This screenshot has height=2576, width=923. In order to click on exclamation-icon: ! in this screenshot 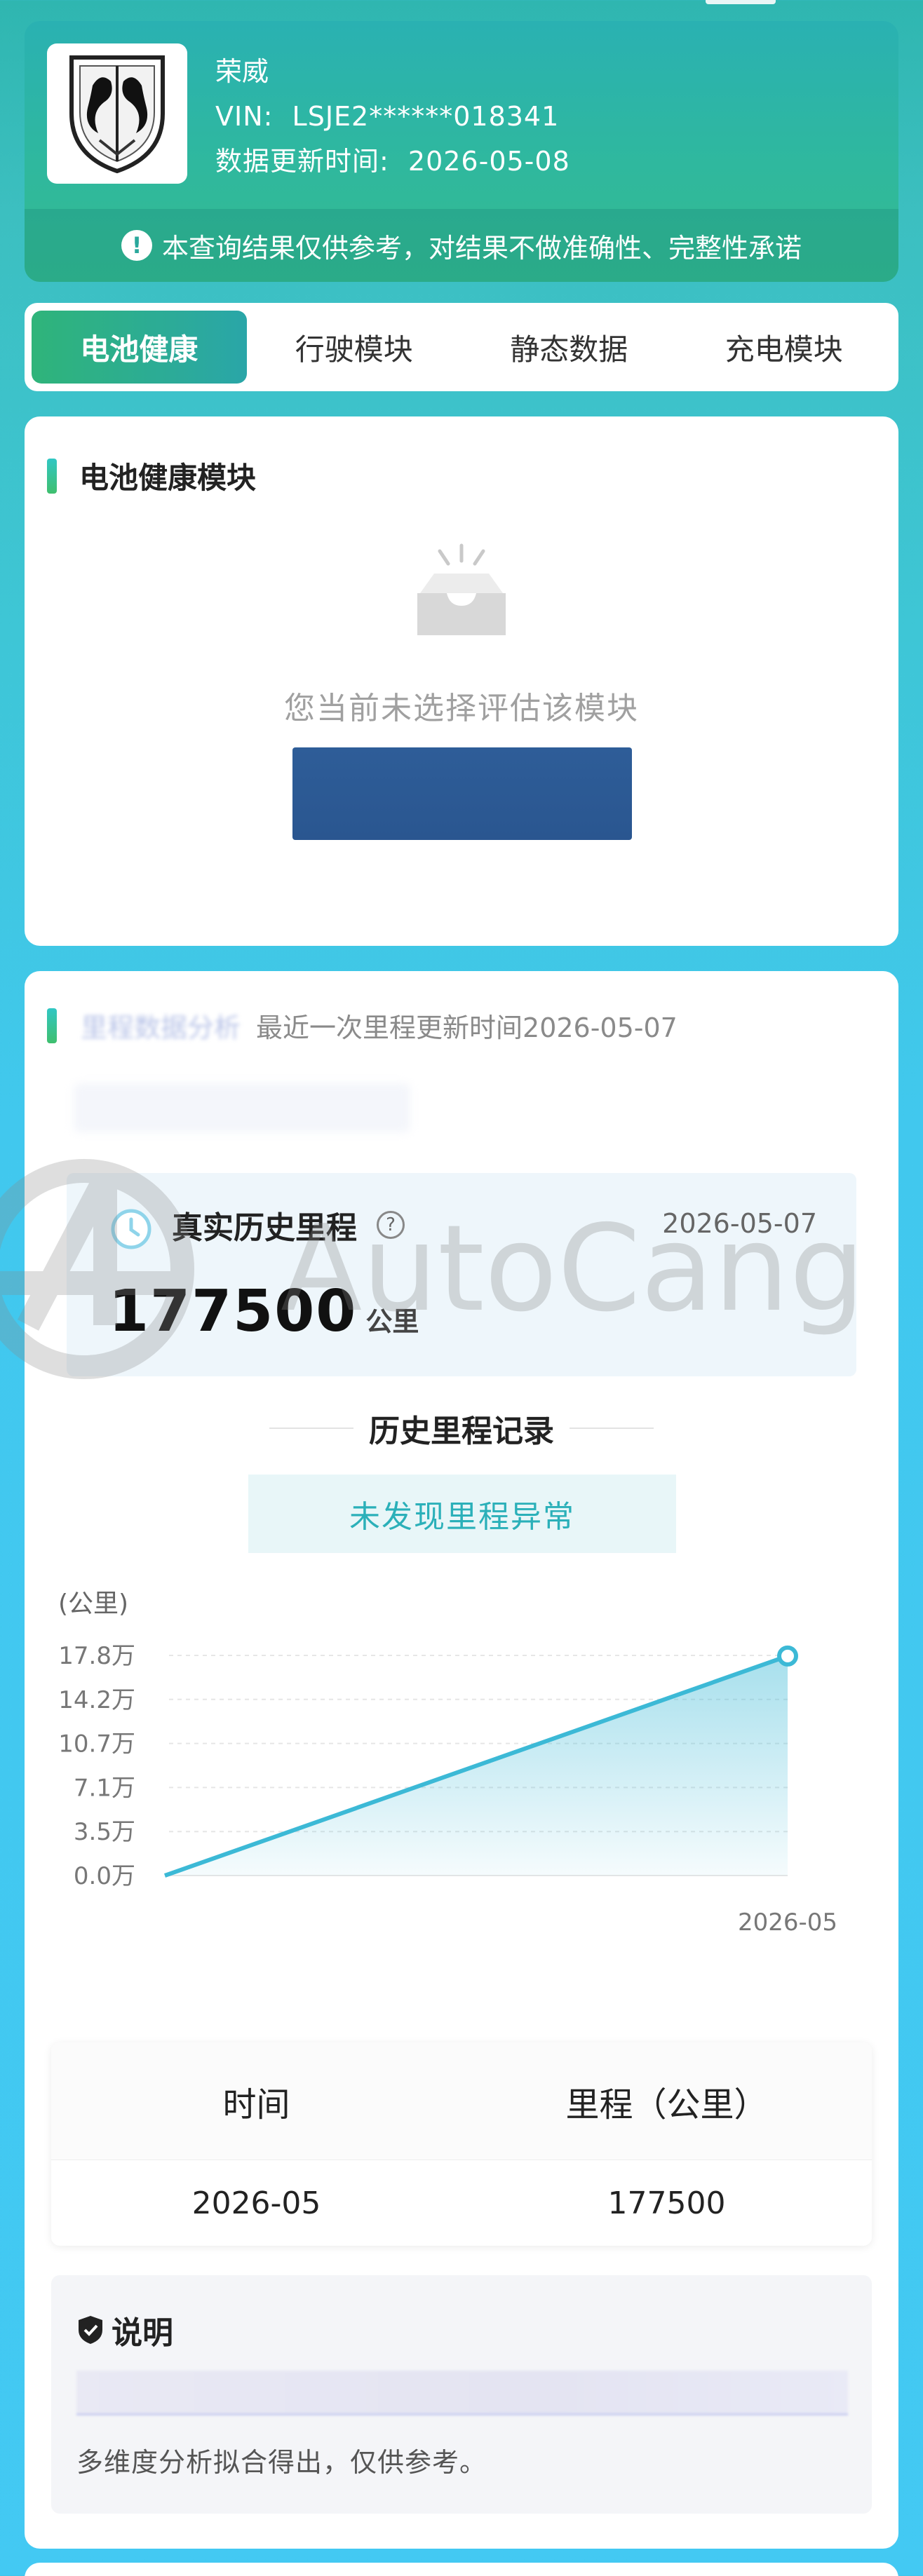, I will do `click(136, 245)`.